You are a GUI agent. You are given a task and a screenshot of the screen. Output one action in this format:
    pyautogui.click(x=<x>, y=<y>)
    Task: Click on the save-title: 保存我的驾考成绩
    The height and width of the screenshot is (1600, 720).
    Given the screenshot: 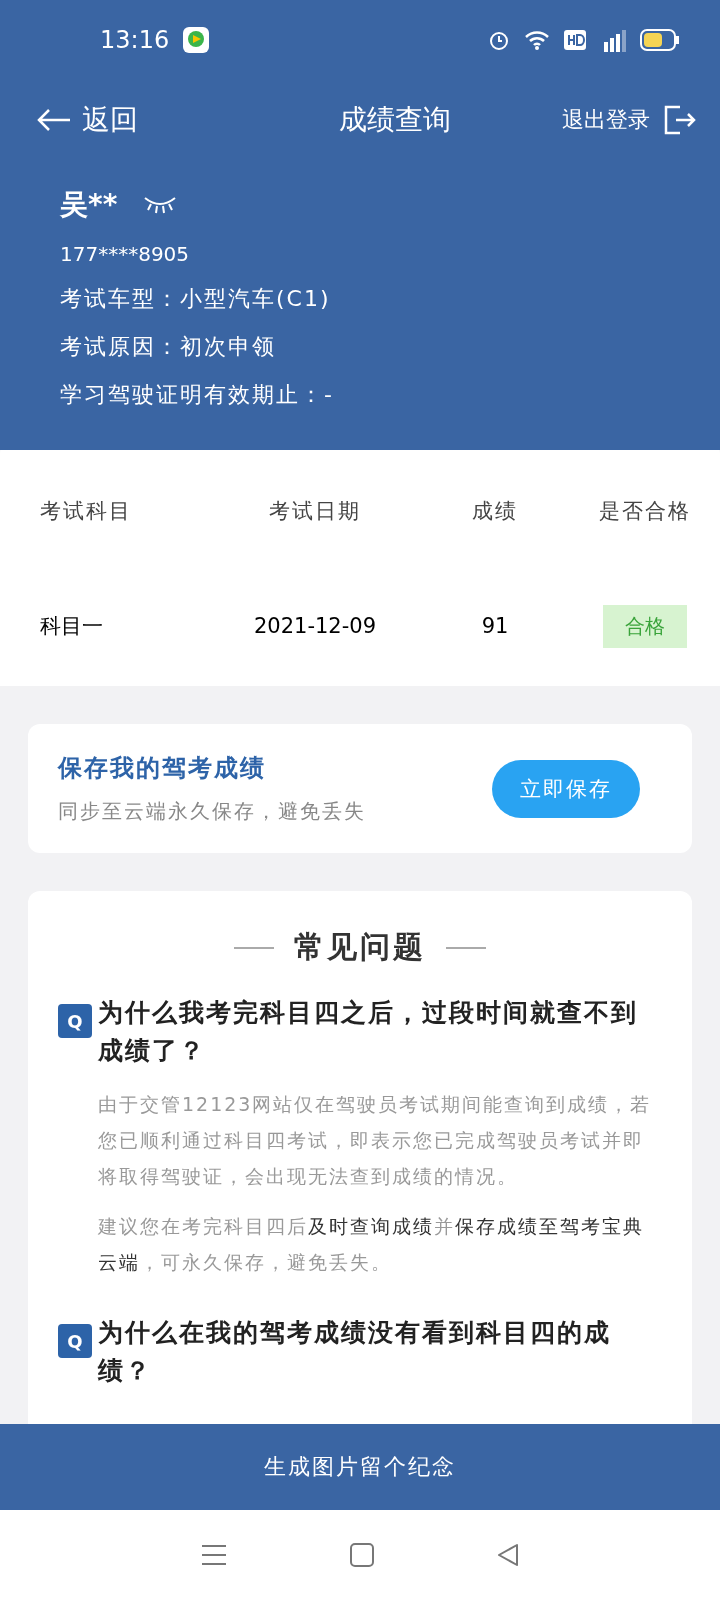 What is the action you would take?
    pyautogui.click(x=162, y=768)
    